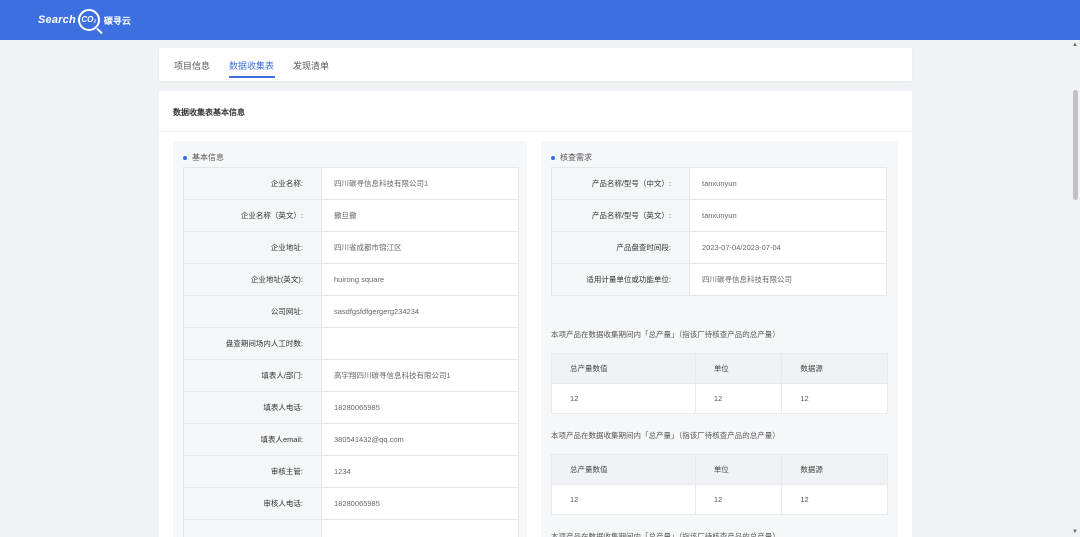  I want to click on field-label: 审核人电话:, so click(252, 503).